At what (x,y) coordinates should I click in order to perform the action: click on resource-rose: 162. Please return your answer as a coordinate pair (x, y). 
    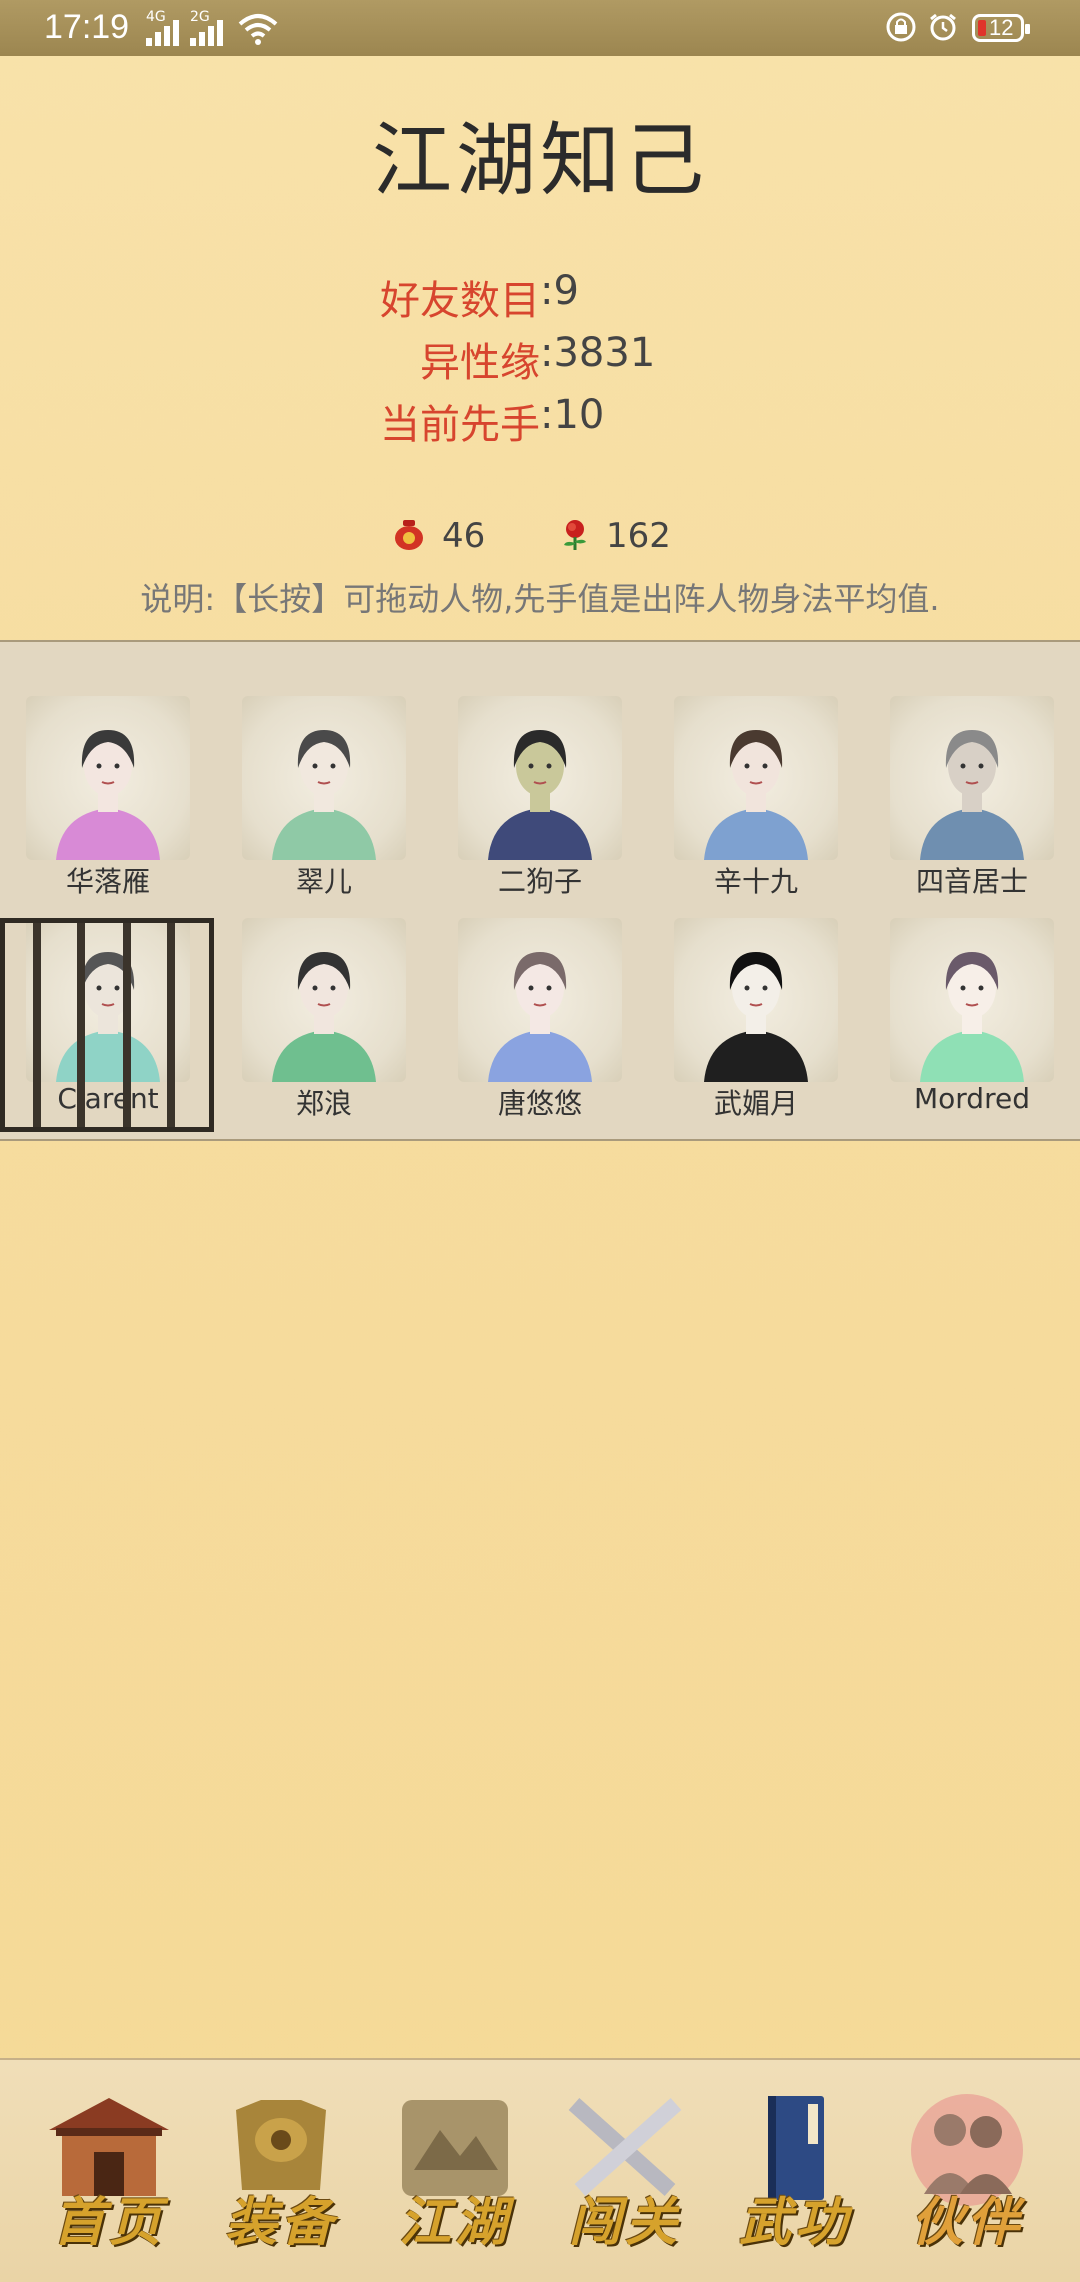
    Looking at the image, I should click on (618, 540).